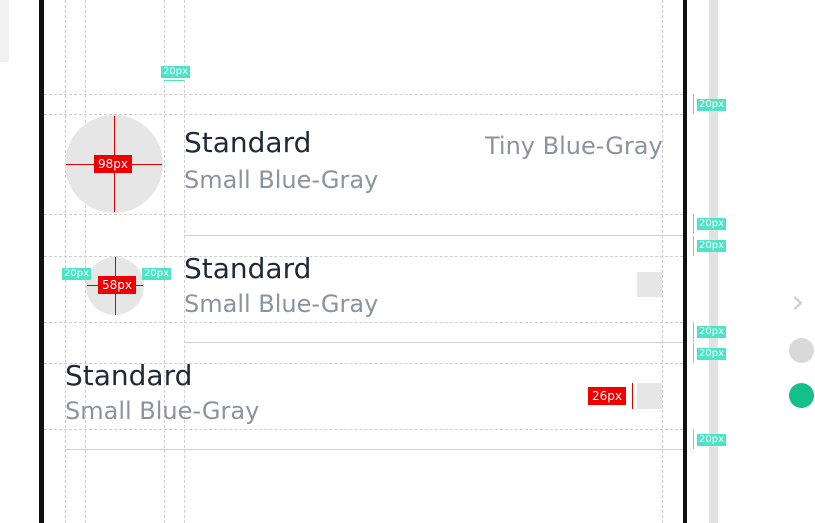 The width and height of the screenshot is (815, 523). I want to click on left-edge-strip, so click(4, 31).